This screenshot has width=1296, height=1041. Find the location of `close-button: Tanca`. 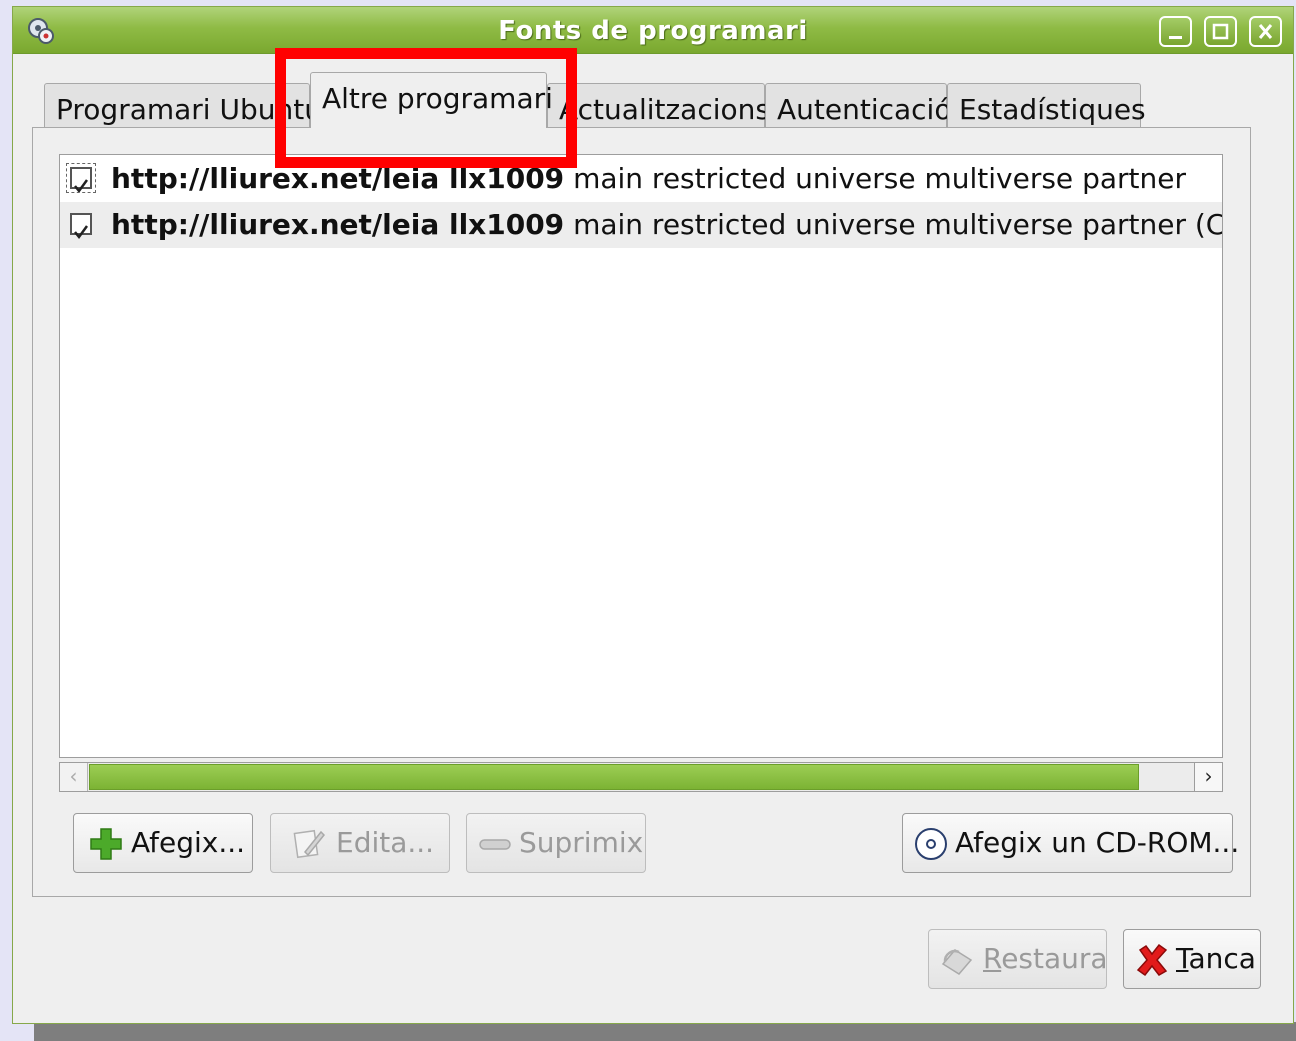

close-button: Tanca is located at coordinates (1192, 959).